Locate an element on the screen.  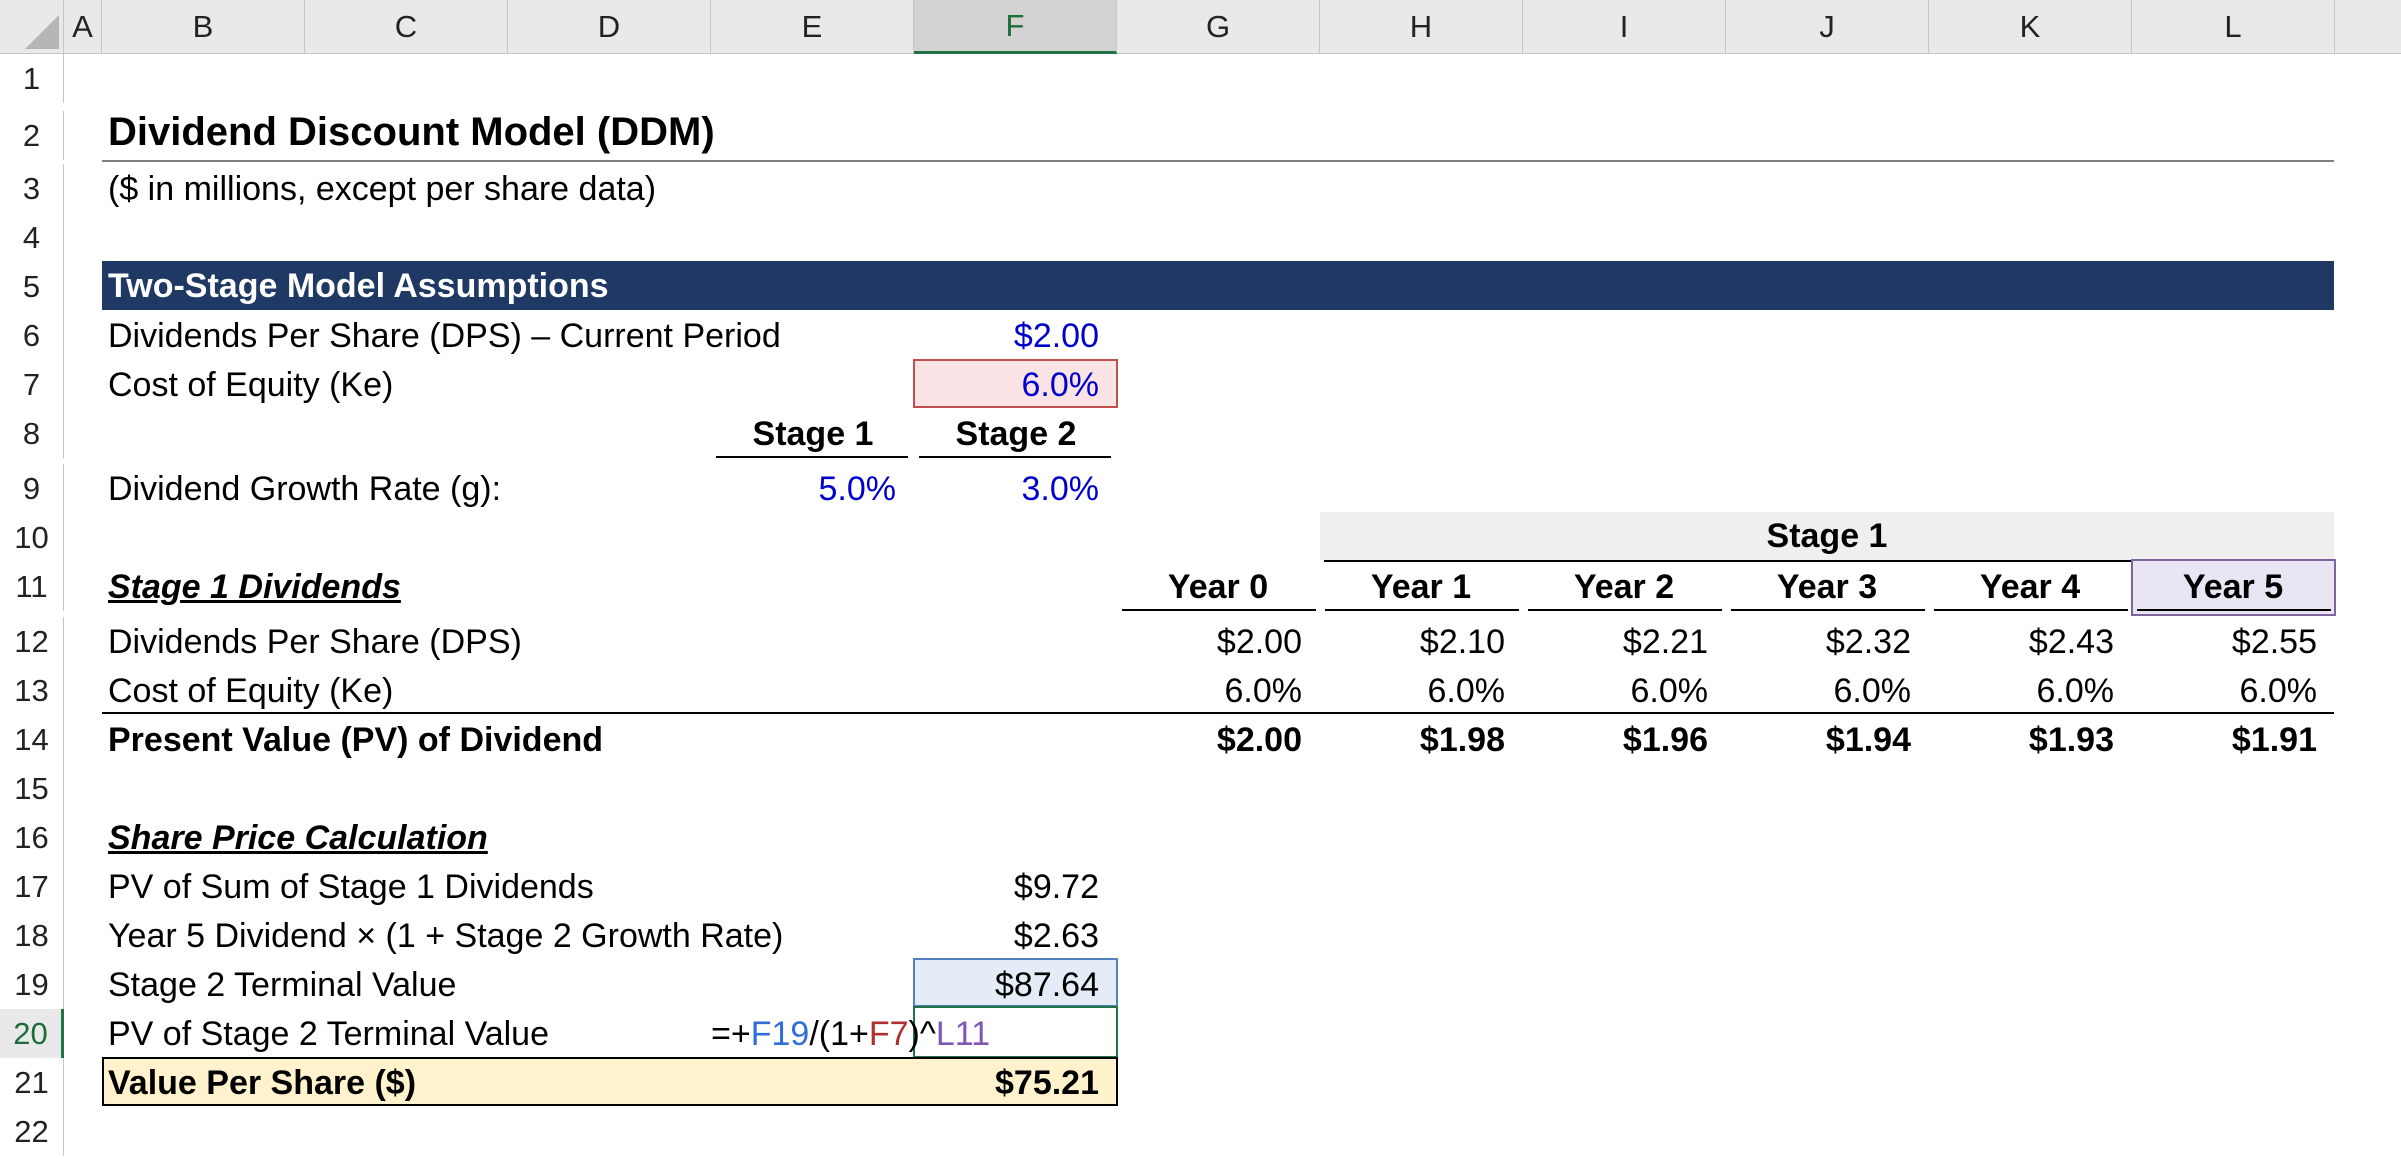
column-header-f: F is located at coordinates (1015, 27).